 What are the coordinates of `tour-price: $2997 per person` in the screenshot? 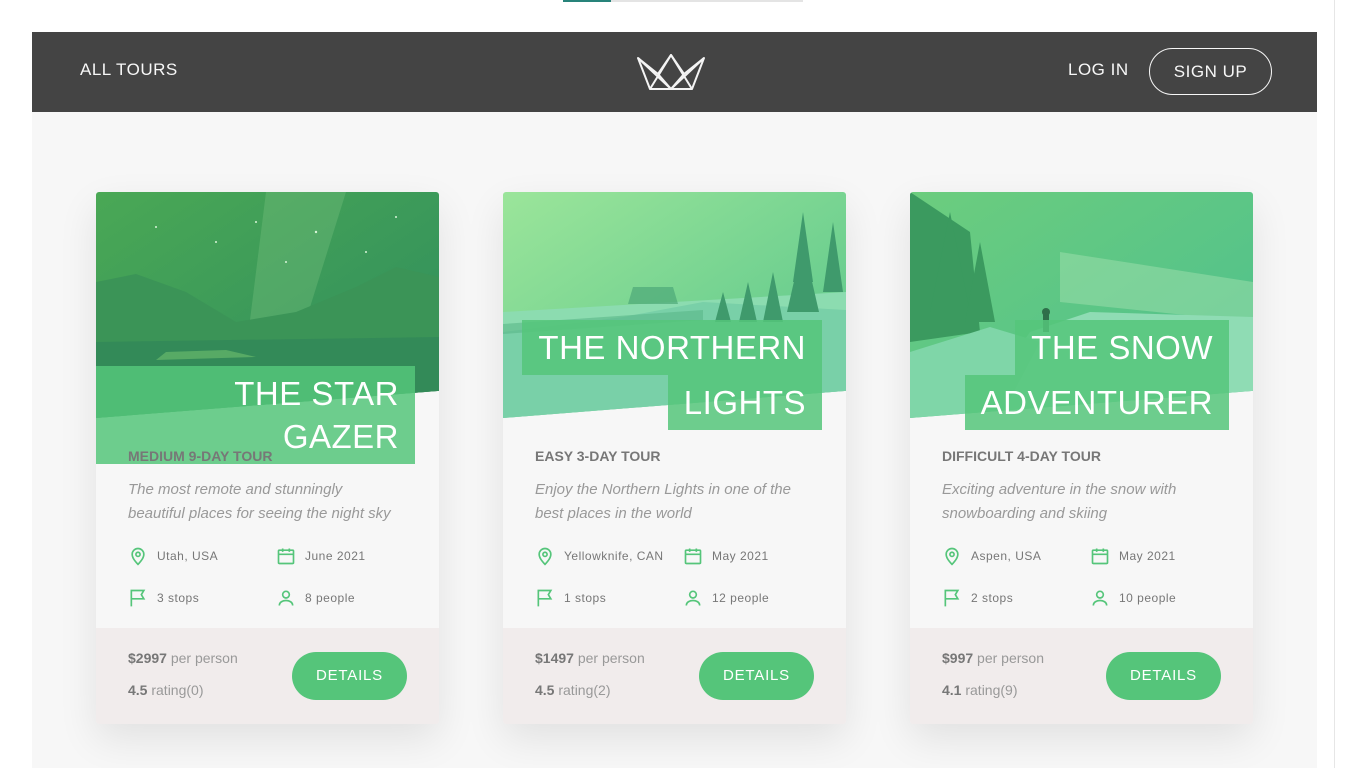 It's located at (183, 658).